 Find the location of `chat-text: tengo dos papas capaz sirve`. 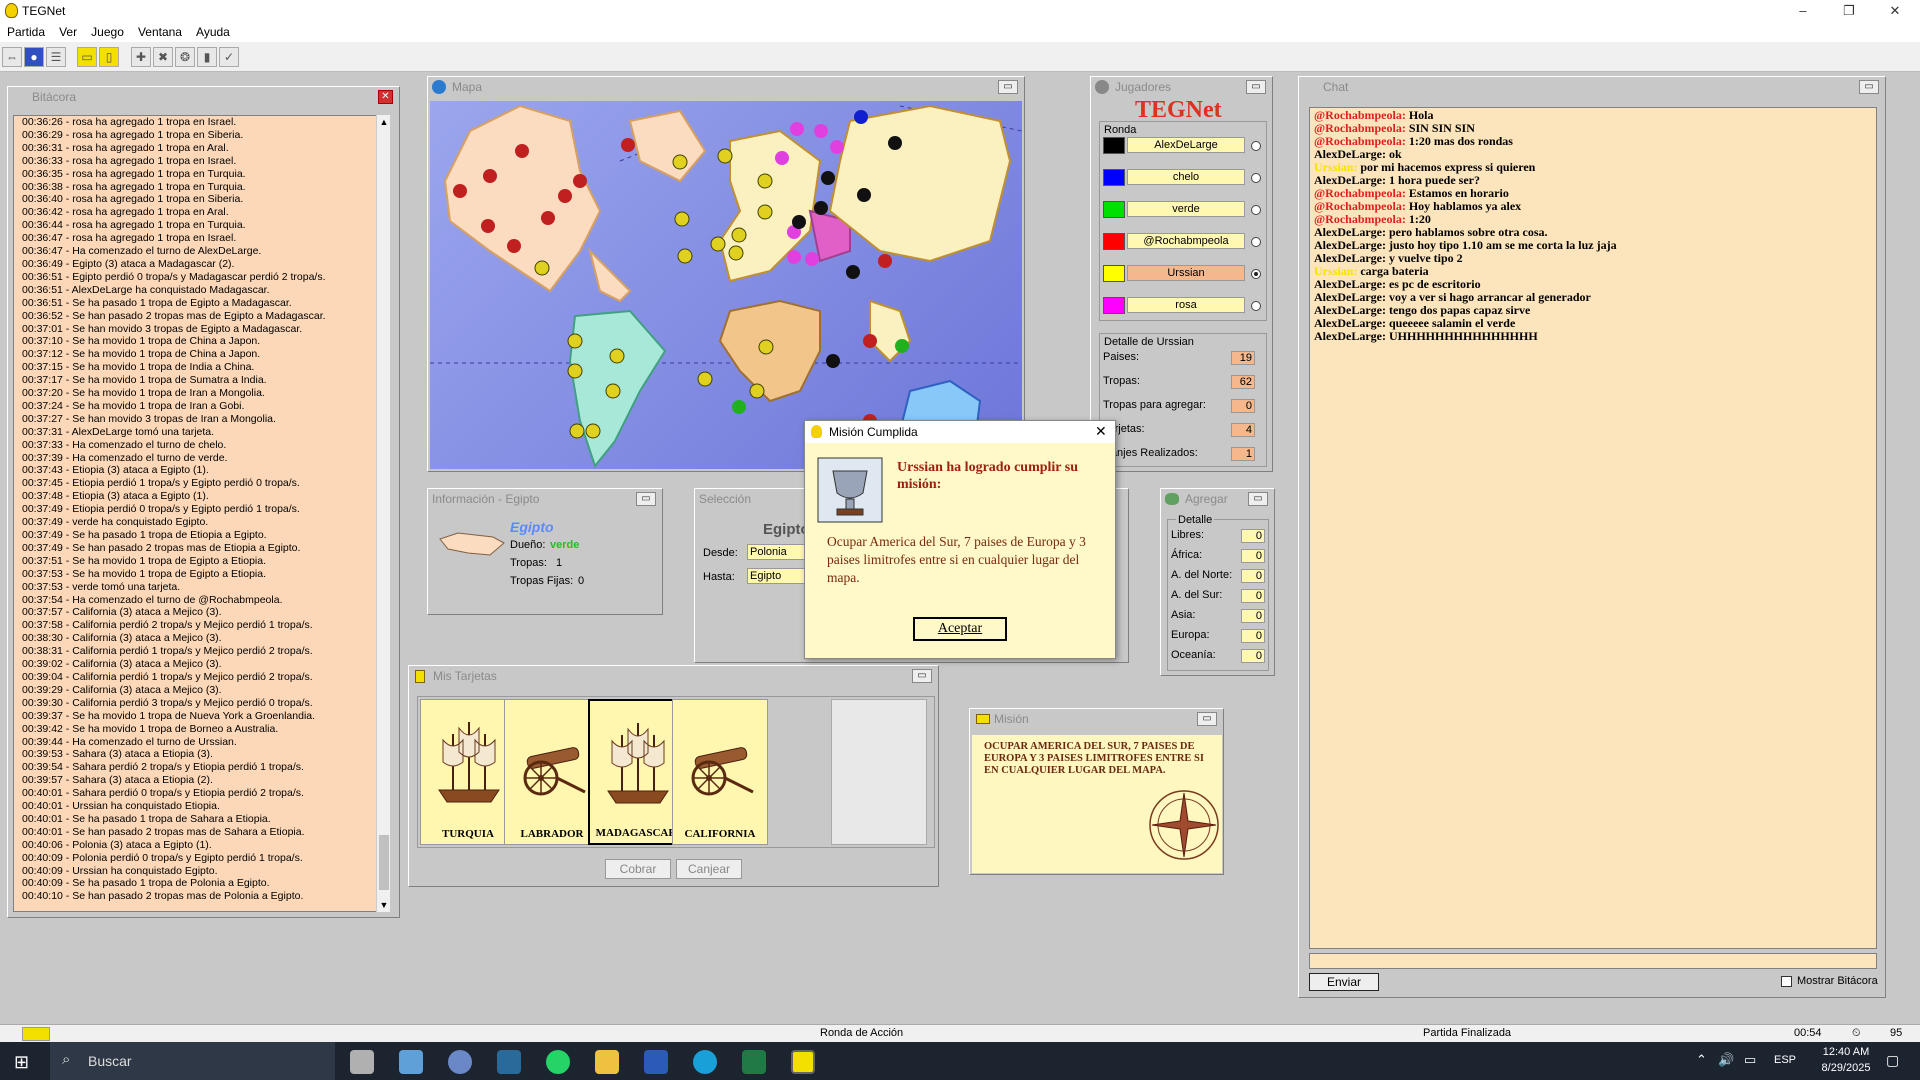

chat-text: tengo dos papas capaz sirve is located at coordinates (1458, 310).